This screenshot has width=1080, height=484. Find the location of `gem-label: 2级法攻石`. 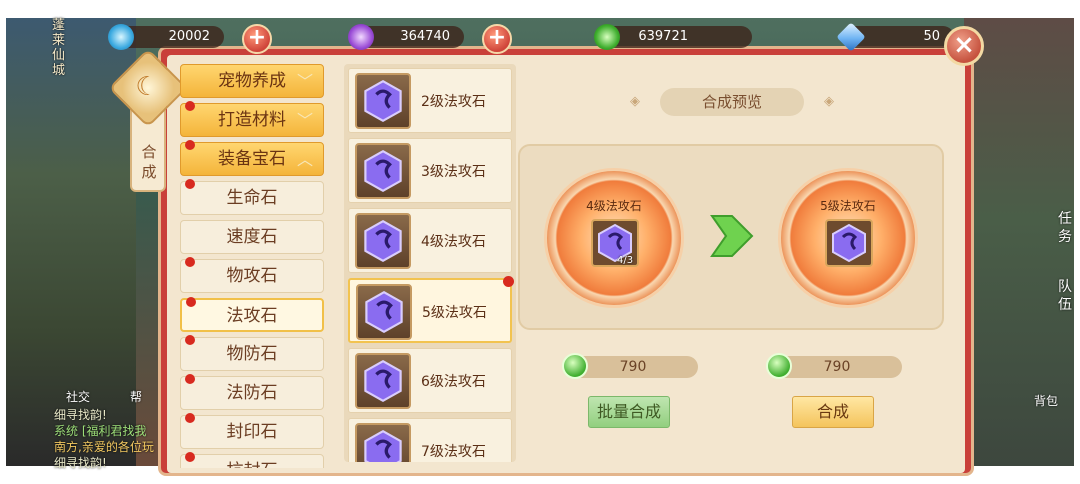

gem-label: 2级法攻石 is located at coordinates (453, 102).